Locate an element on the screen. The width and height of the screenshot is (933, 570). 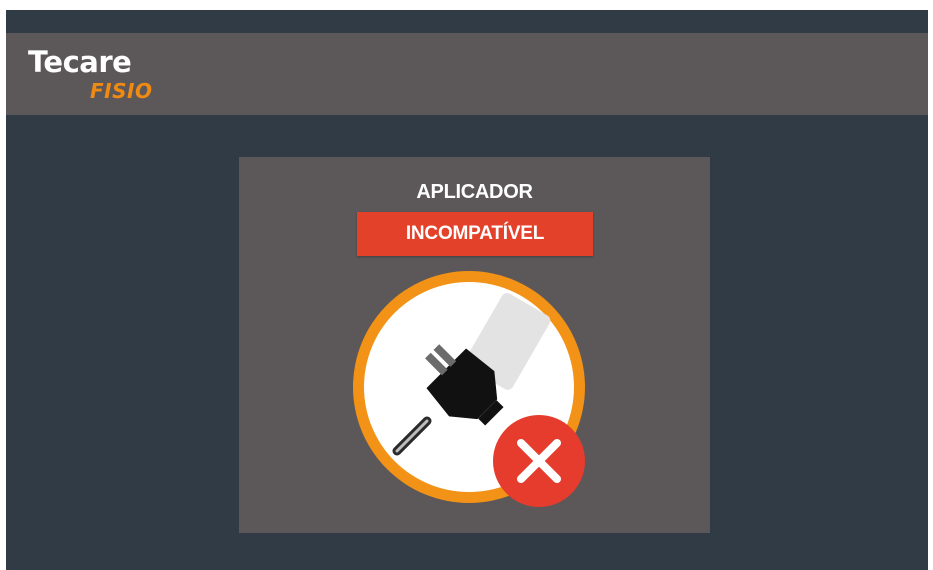
header-bar: Tecare FISIO is located at coordinates (467, 74).